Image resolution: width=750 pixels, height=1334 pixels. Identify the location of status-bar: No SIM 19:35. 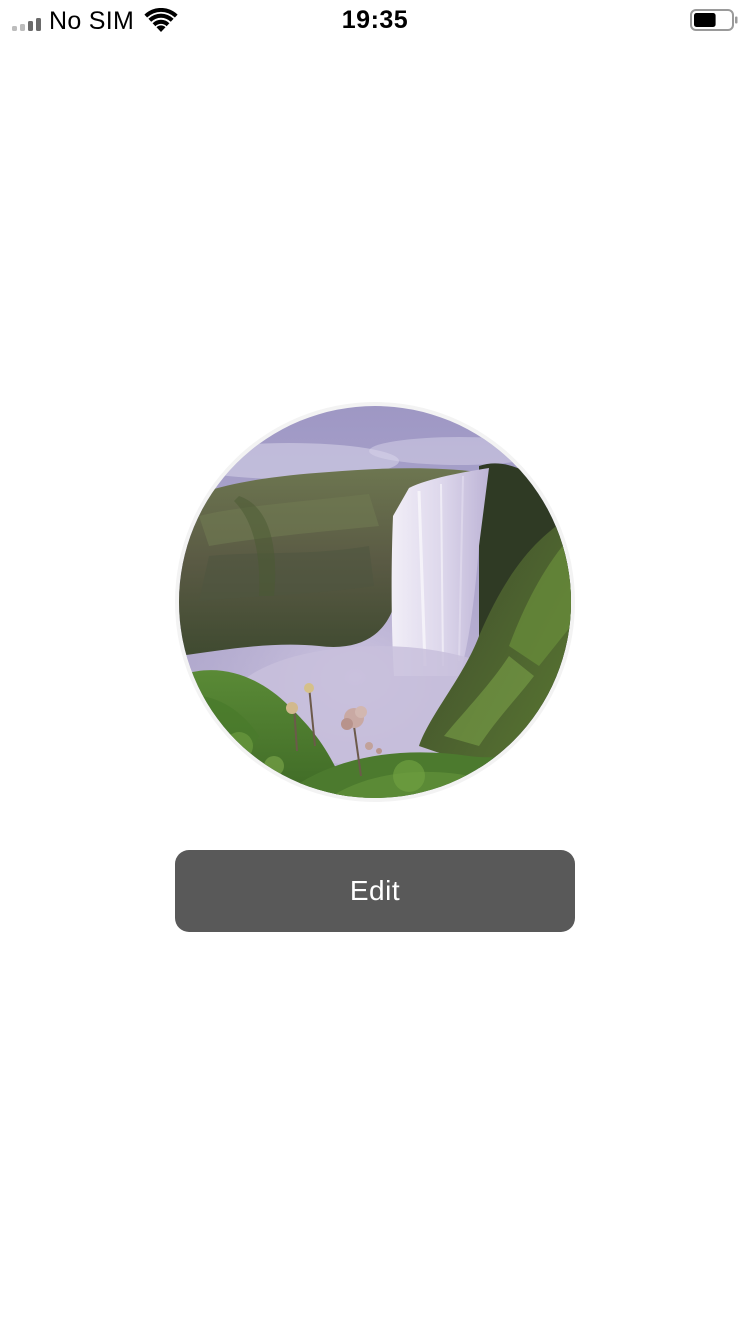
(375, 20).